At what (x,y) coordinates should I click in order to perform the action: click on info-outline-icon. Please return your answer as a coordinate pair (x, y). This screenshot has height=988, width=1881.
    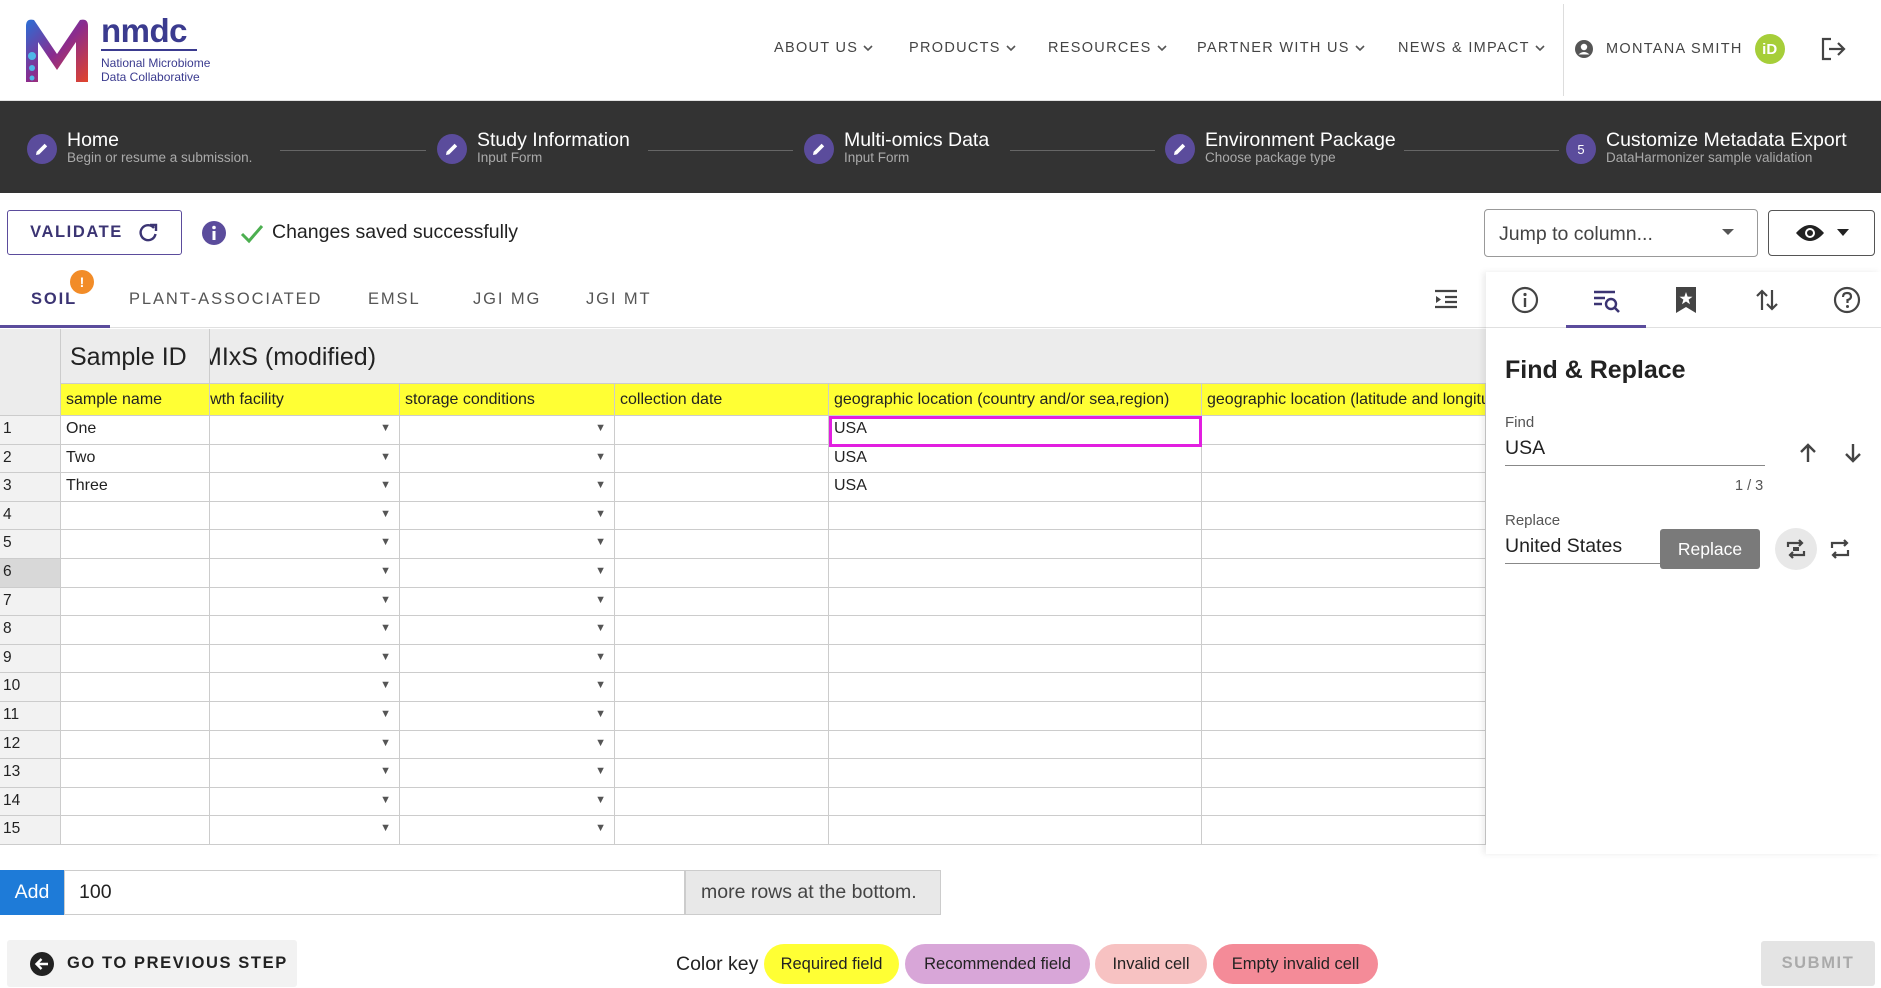
    Looking at the image, I should click on (1525, 300).